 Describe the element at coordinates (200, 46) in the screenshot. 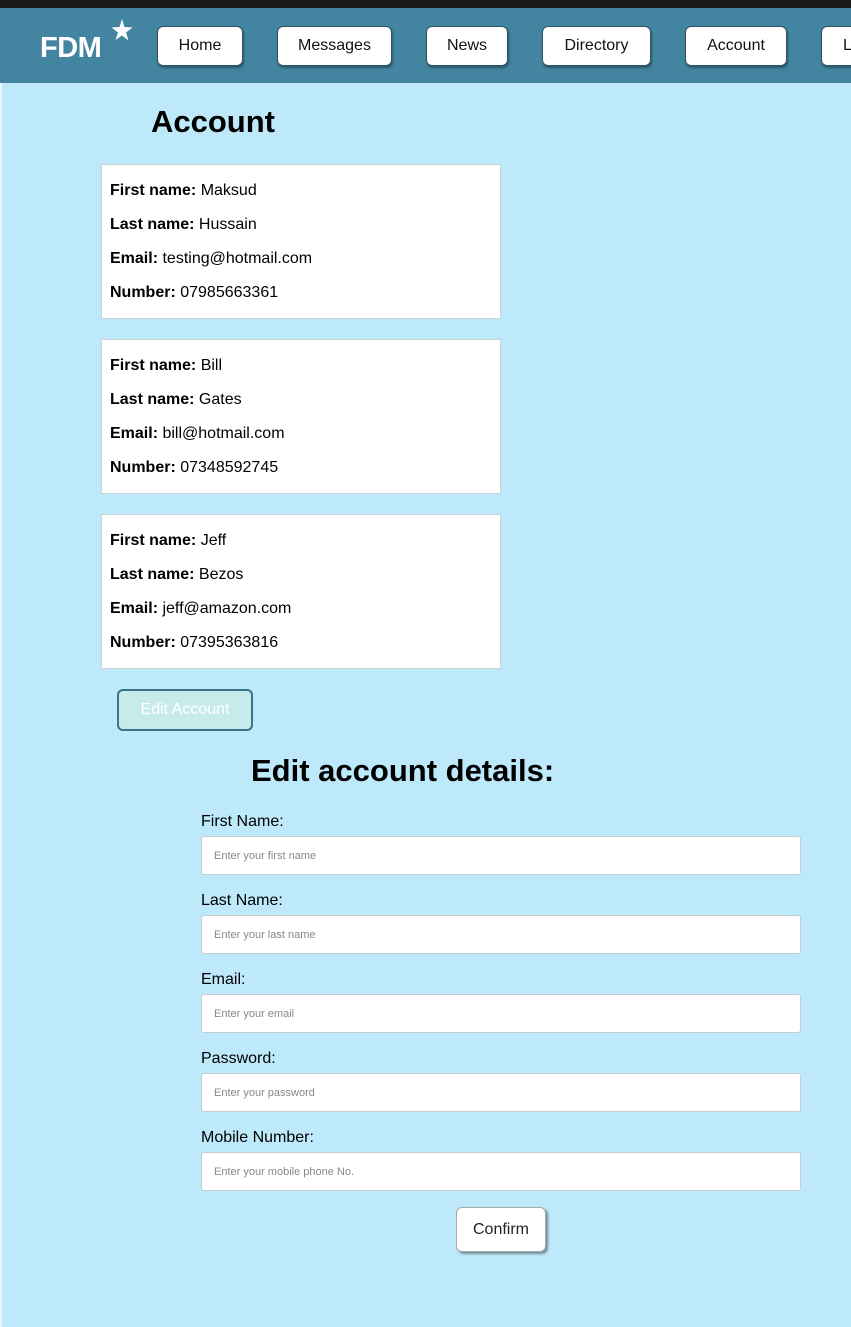

I see `nav-home-button: Home` at that location.